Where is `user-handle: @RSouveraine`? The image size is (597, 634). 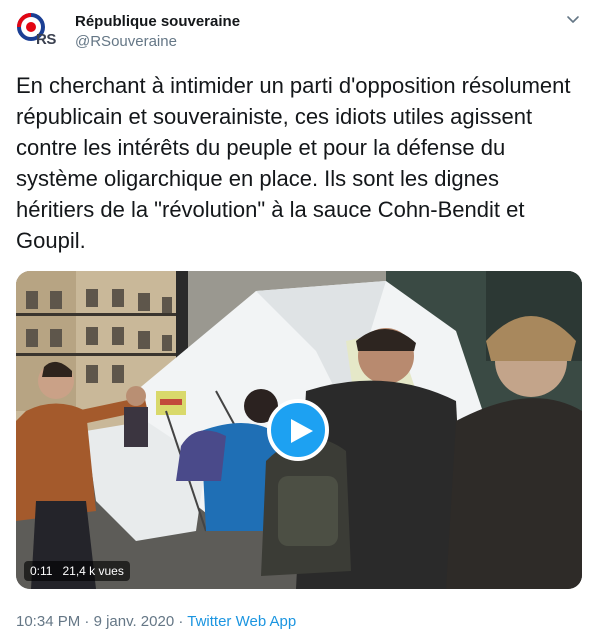
user-handle: @RSouveraine is located at coordinates (126, 41).